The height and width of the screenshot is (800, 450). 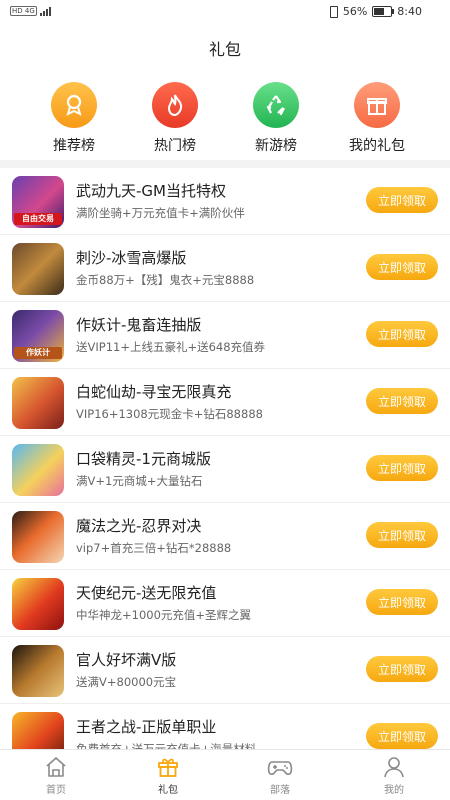 What do you see at coordinates (225, 469) in the screenshot?
I see `list-item: 口袋精灵-1元商城版 满V+1元商城+大量钻石 立即领取` at bounding box center [225, 469].